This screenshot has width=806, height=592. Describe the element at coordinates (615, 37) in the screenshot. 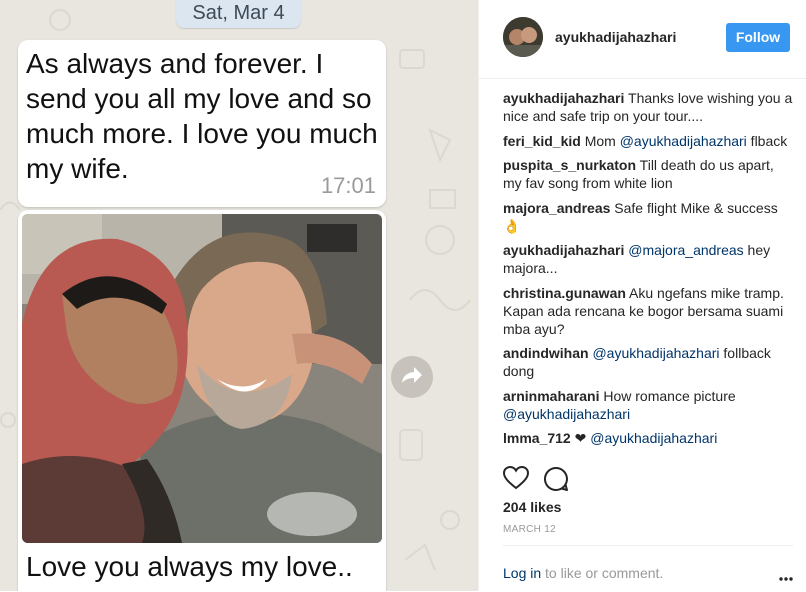

I see `post-username: ayukhadijahazhari` at that location.